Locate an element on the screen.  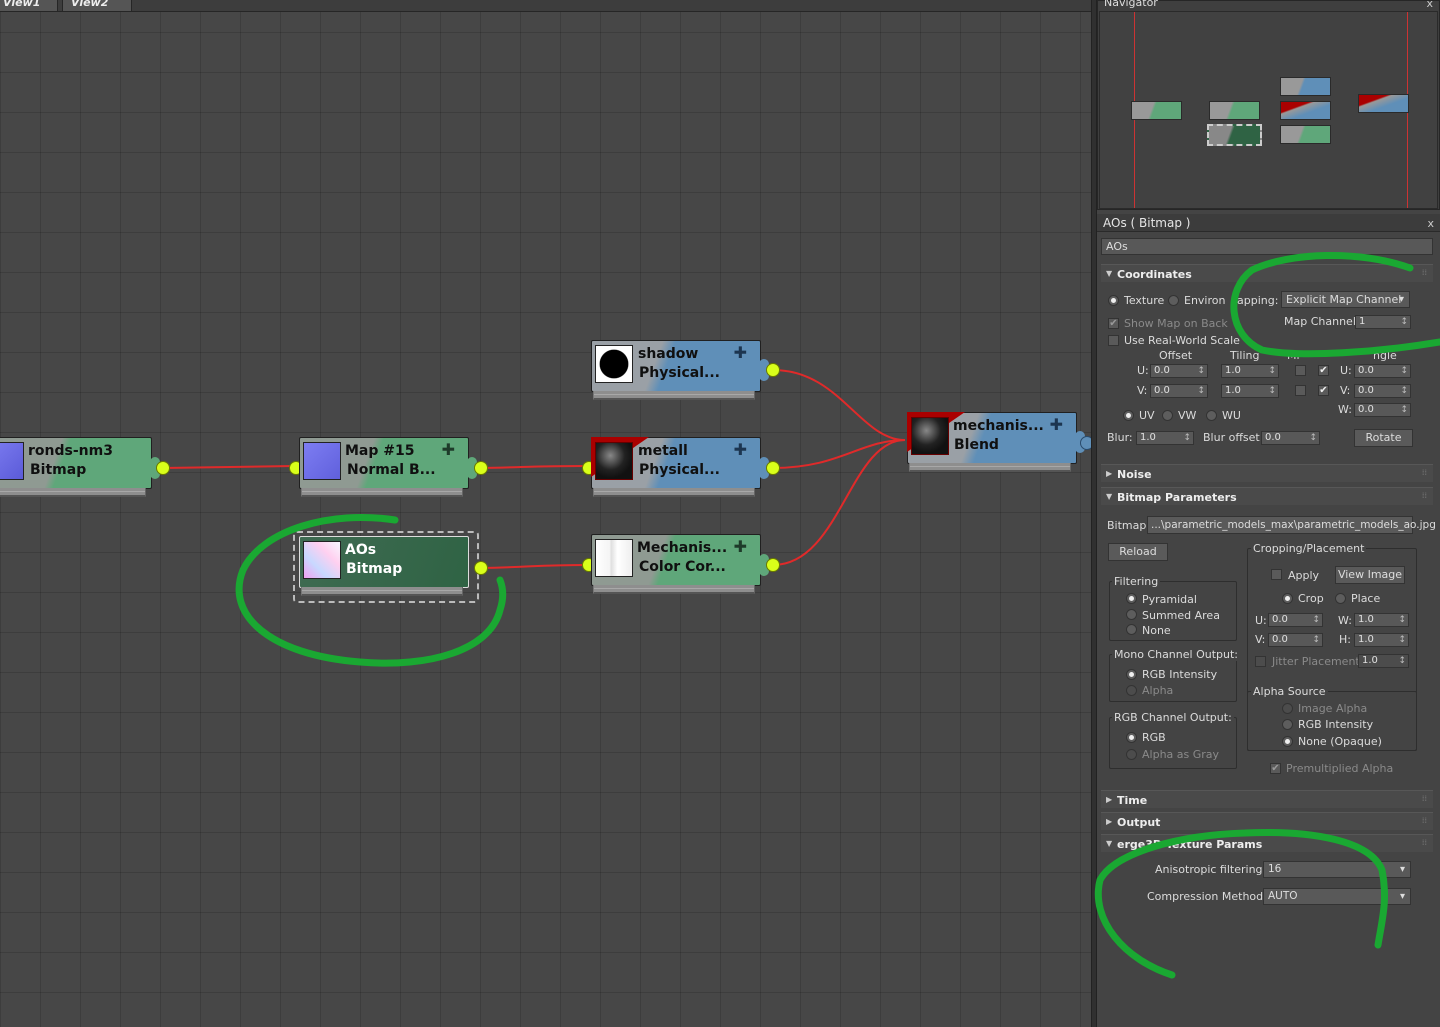
texture-radio is located at coordinates (1113, 300).